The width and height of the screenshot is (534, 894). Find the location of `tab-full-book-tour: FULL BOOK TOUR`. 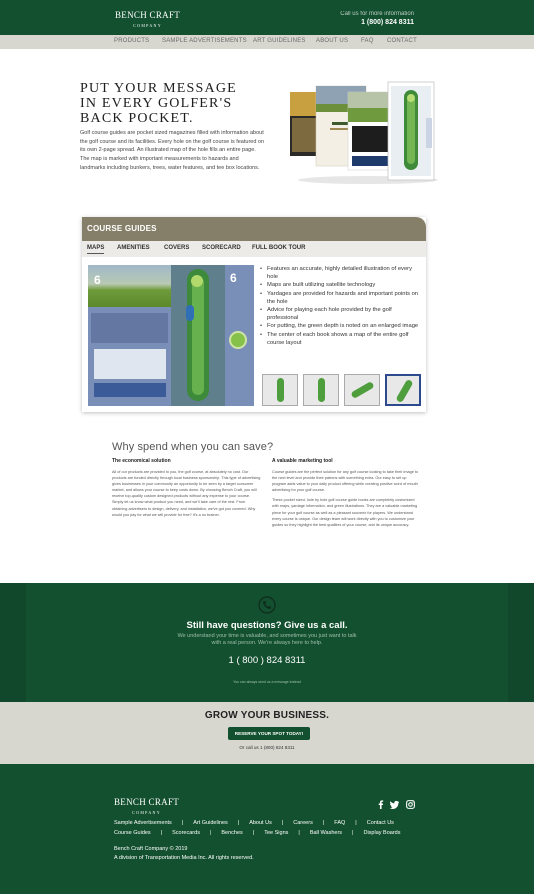

tab-full-book-tour: FULL BOOK TOUR is located at coordinates (278, 248).